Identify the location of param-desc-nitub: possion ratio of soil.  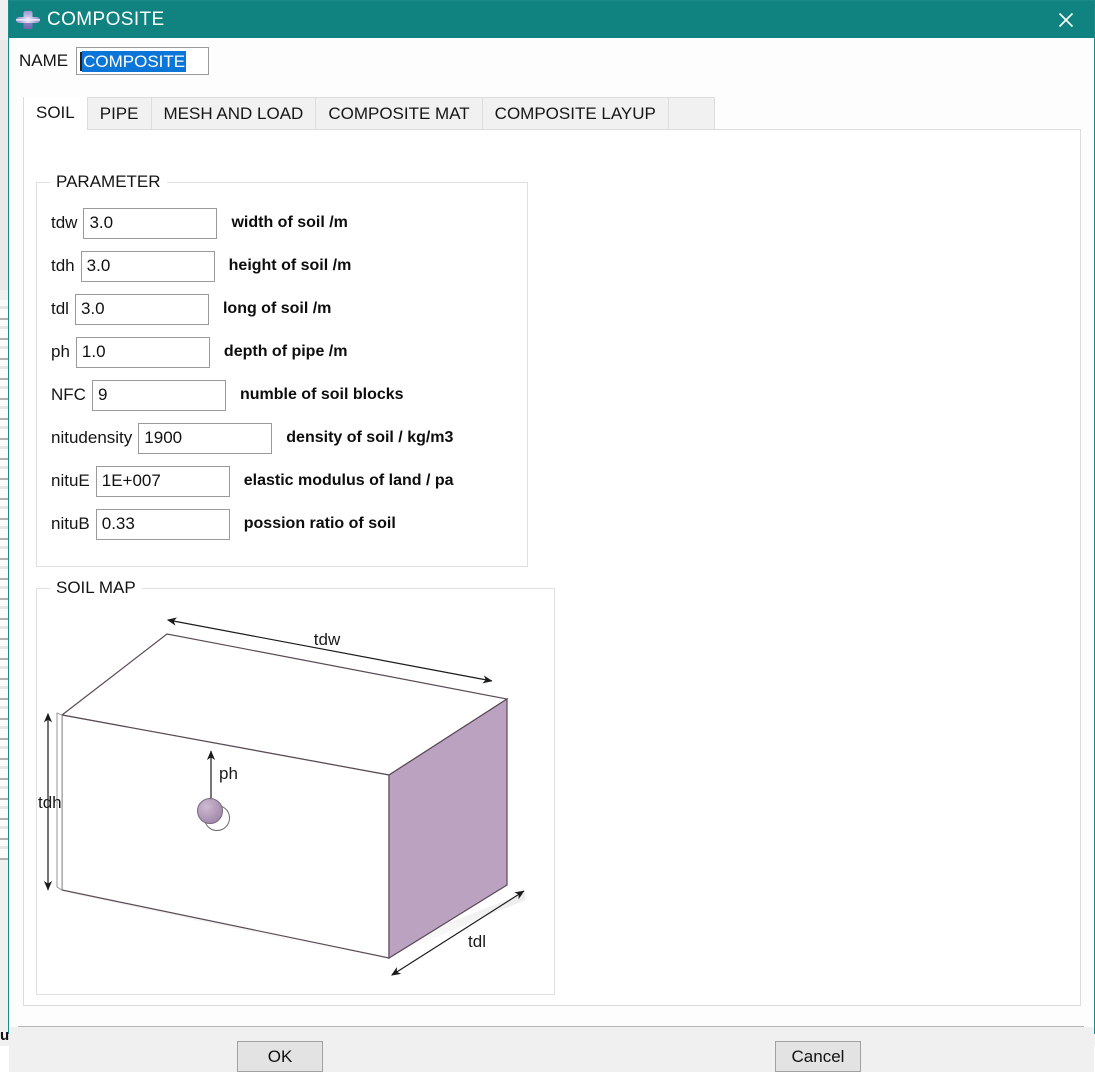
(319, 523).